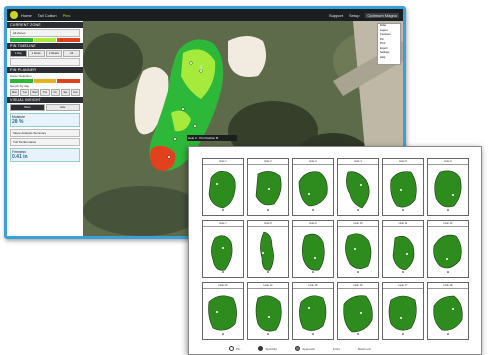  What do you see at coordinates (267, 348) in the screenshot?
I see `legend-sprinkler: Sprinkler` at bounding box center [267, 348].